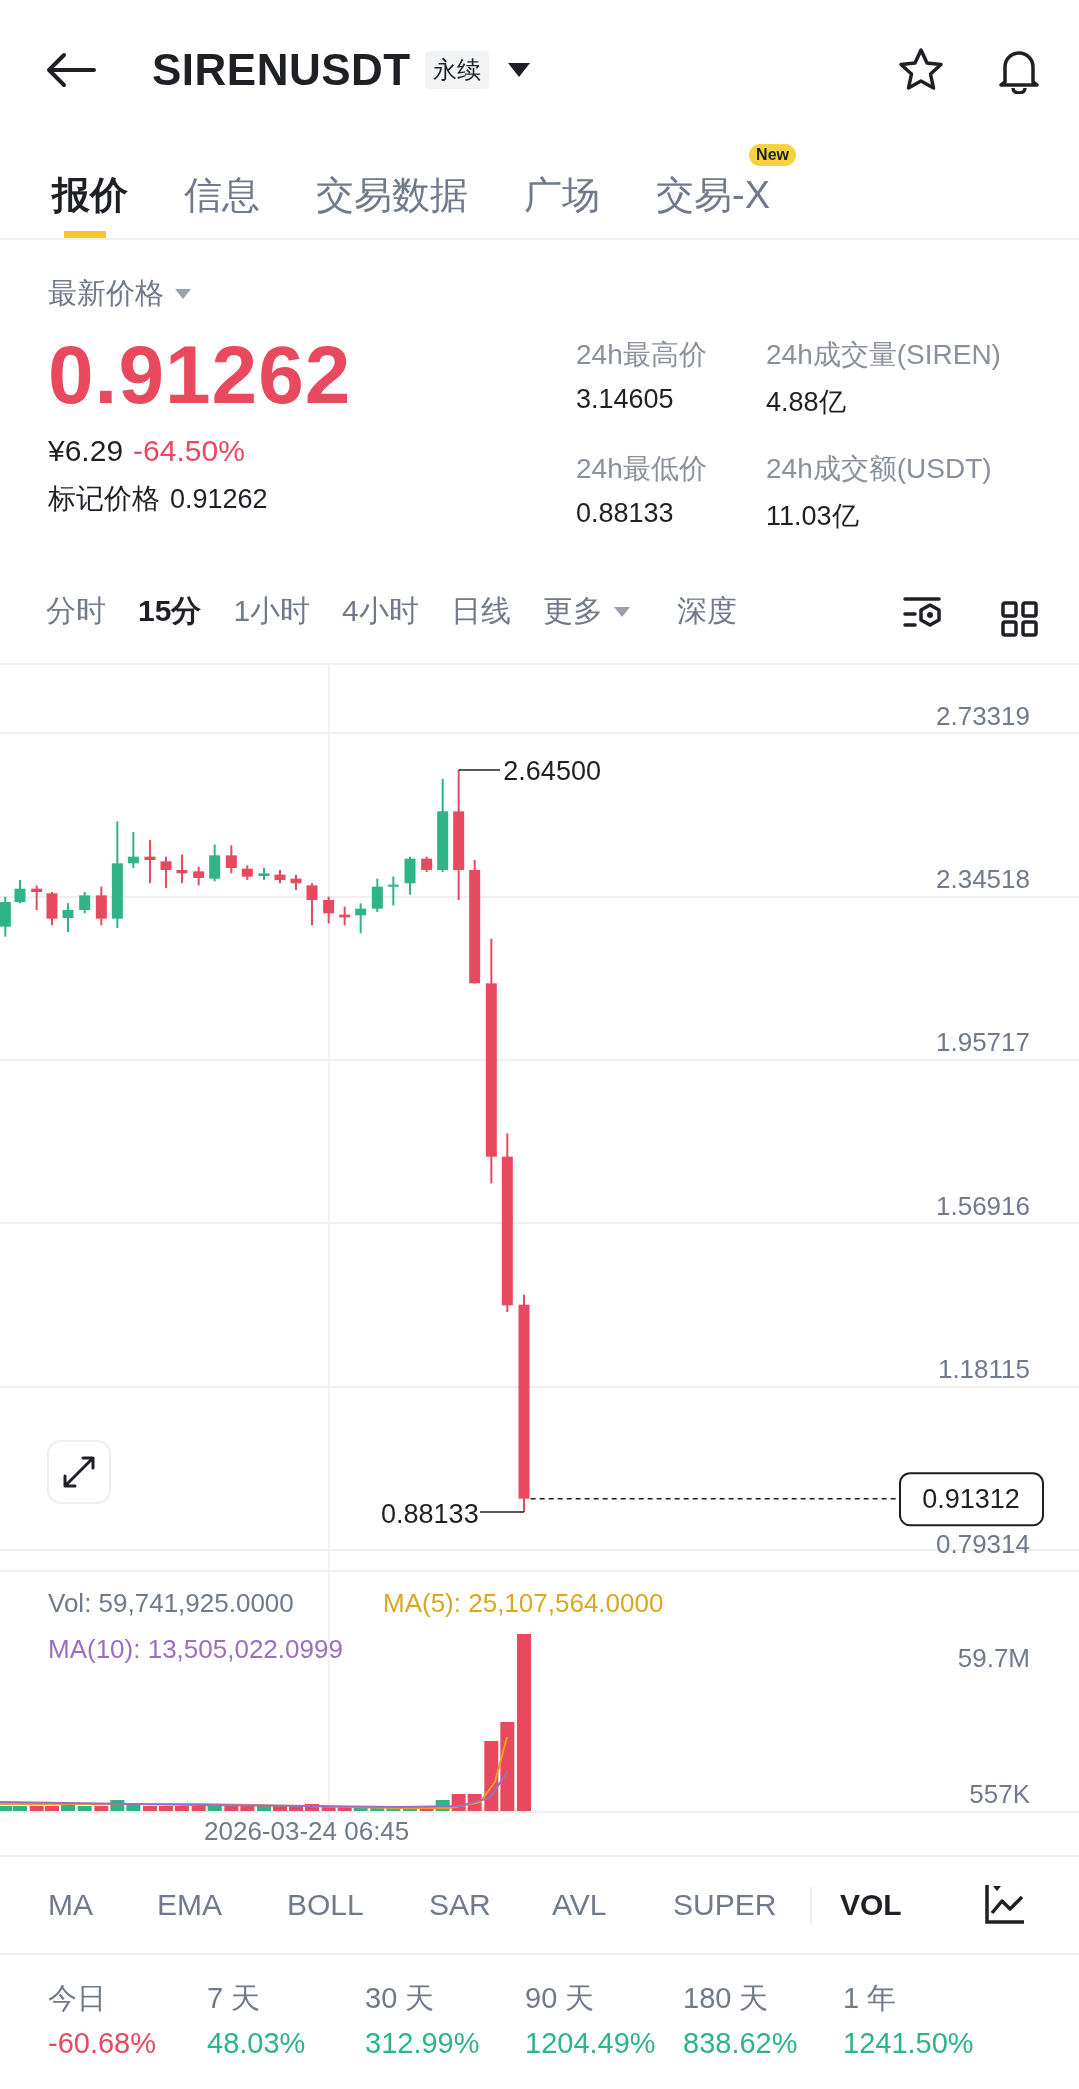 This screenshot has height=2089, width=1079. Describe the element at coordinates (560, 1998) in the screenshot. I see `period-label: 90 天` at that location.